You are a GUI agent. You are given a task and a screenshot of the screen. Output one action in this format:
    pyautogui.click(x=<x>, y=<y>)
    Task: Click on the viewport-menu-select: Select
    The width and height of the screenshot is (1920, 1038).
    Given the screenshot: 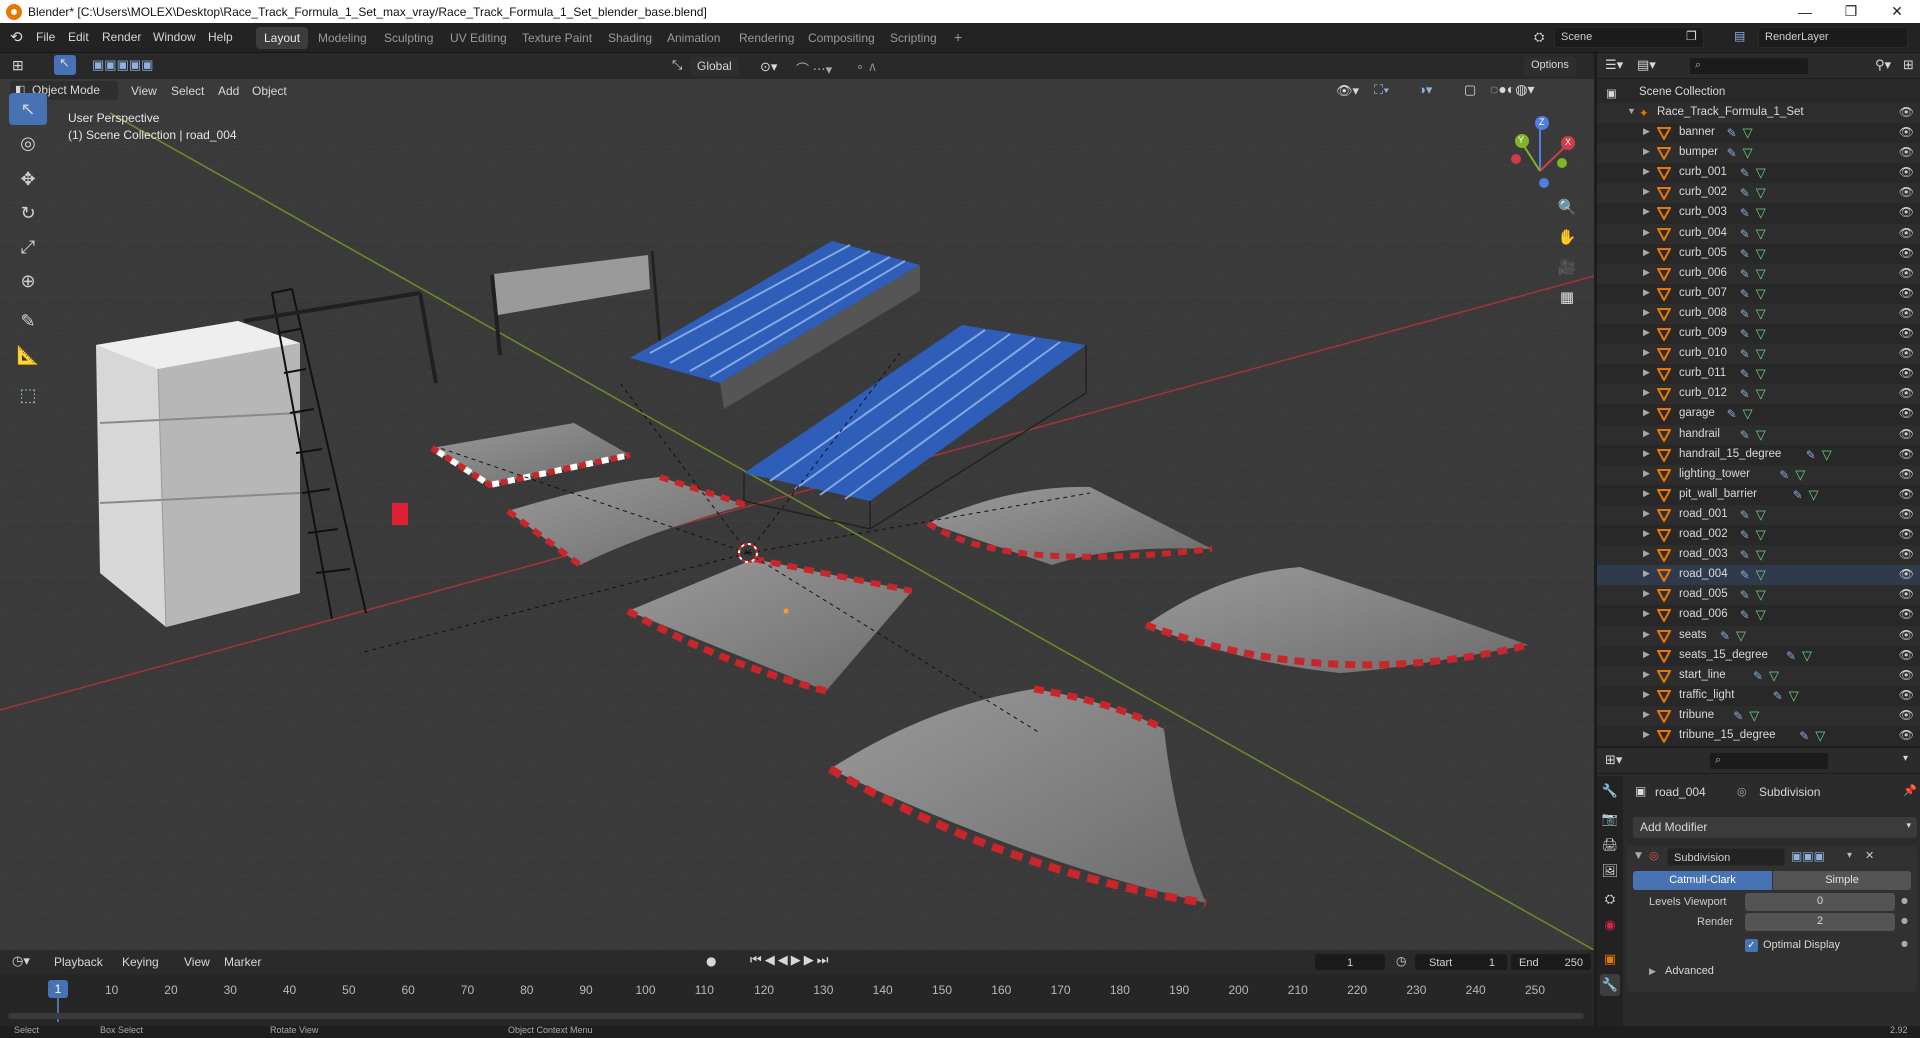 What is the action you would take?
    pyautogui.click(x=187, y=91)
    